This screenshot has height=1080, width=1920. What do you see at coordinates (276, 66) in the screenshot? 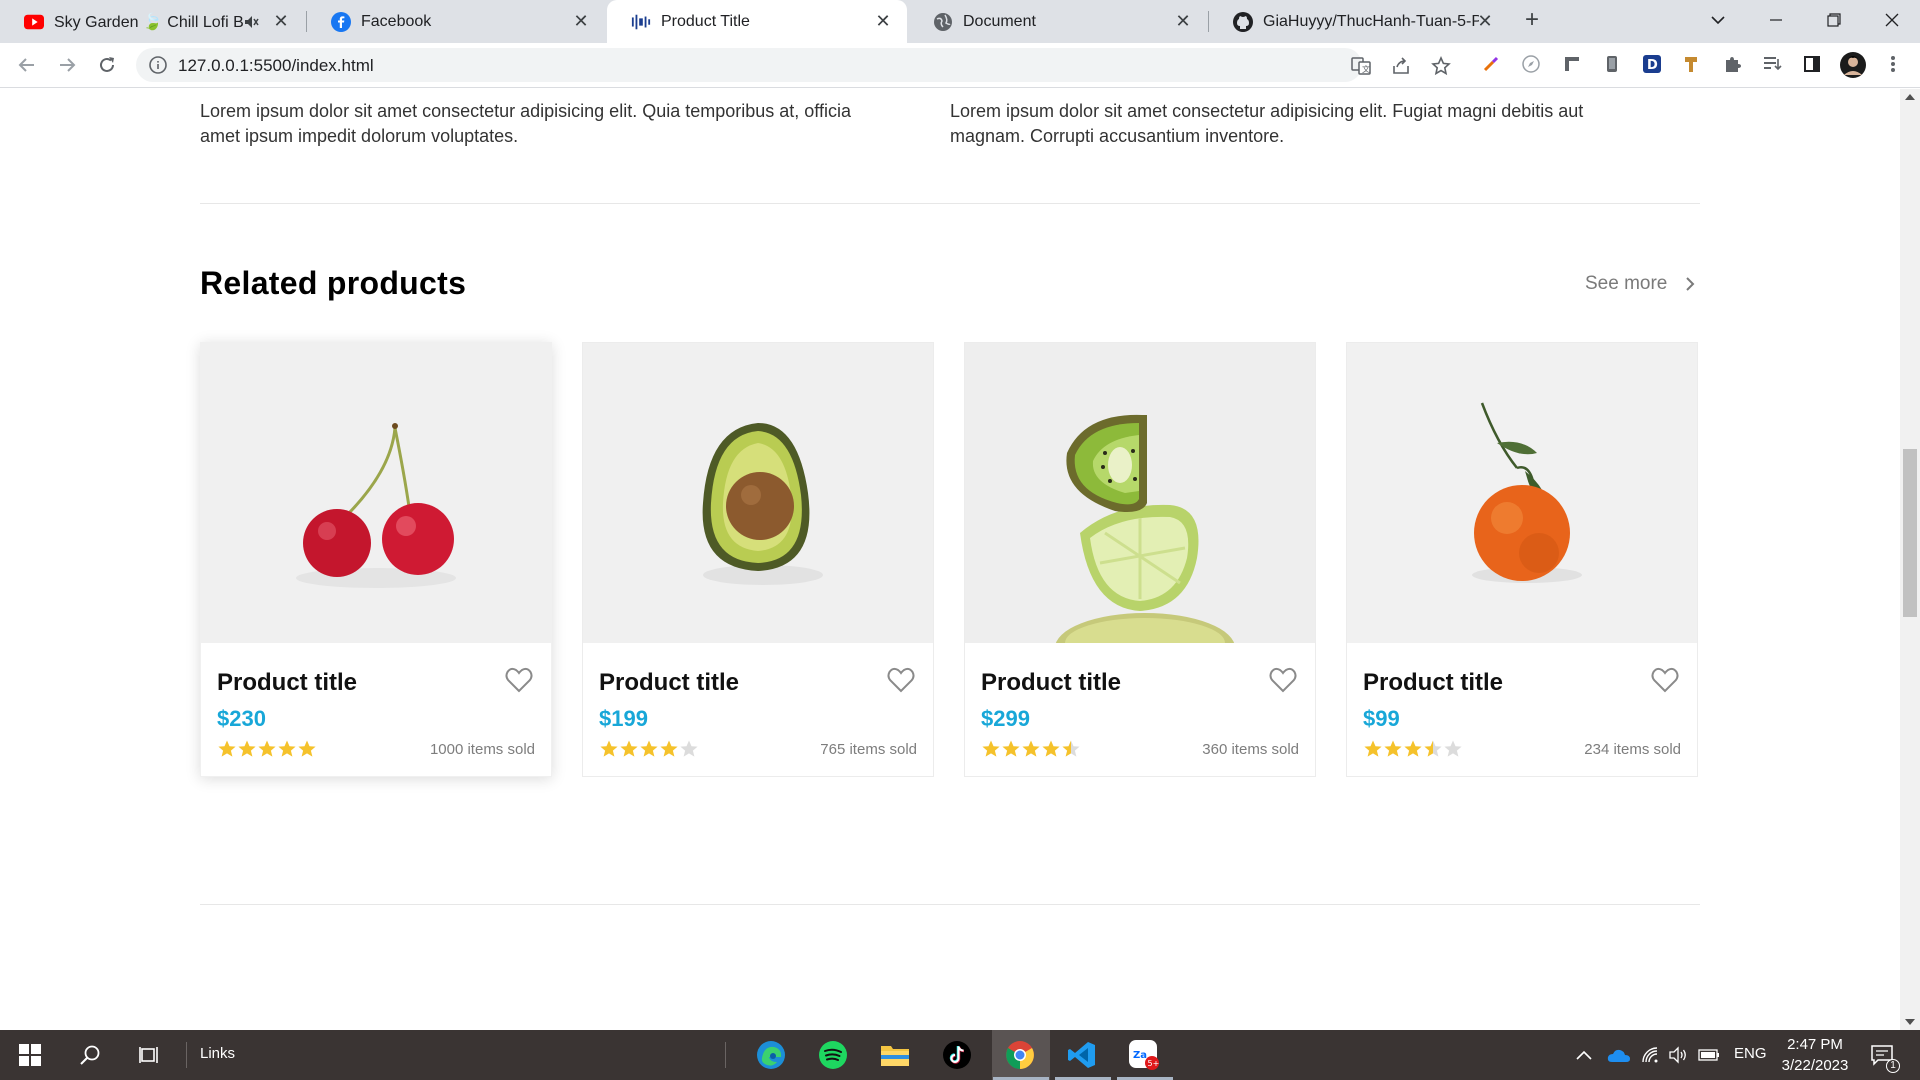
I see `url-text: 127.0.0.1:5500/index.html` at bounding box center [276, 66].